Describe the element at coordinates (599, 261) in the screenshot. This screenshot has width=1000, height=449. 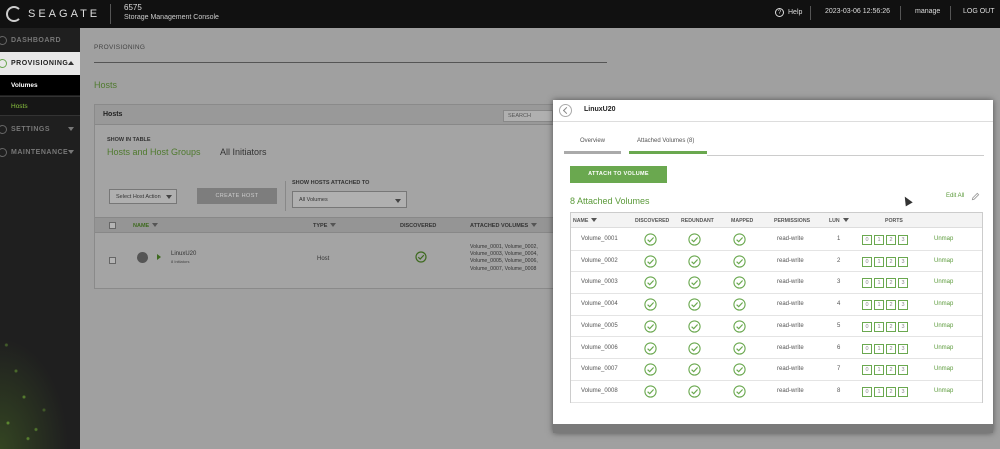
I see `volume-name: Volume_0002` at that location.